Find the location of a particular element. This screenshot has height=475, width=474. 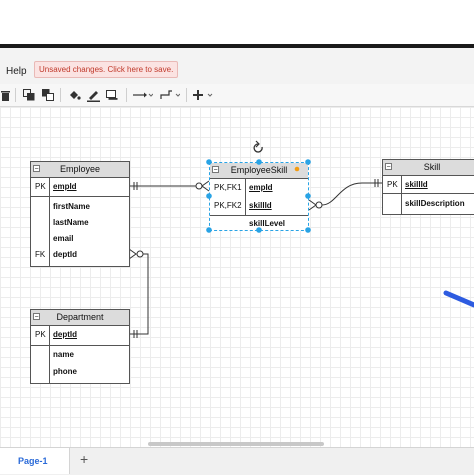

delete-icon is located at coordinates (5, 95).